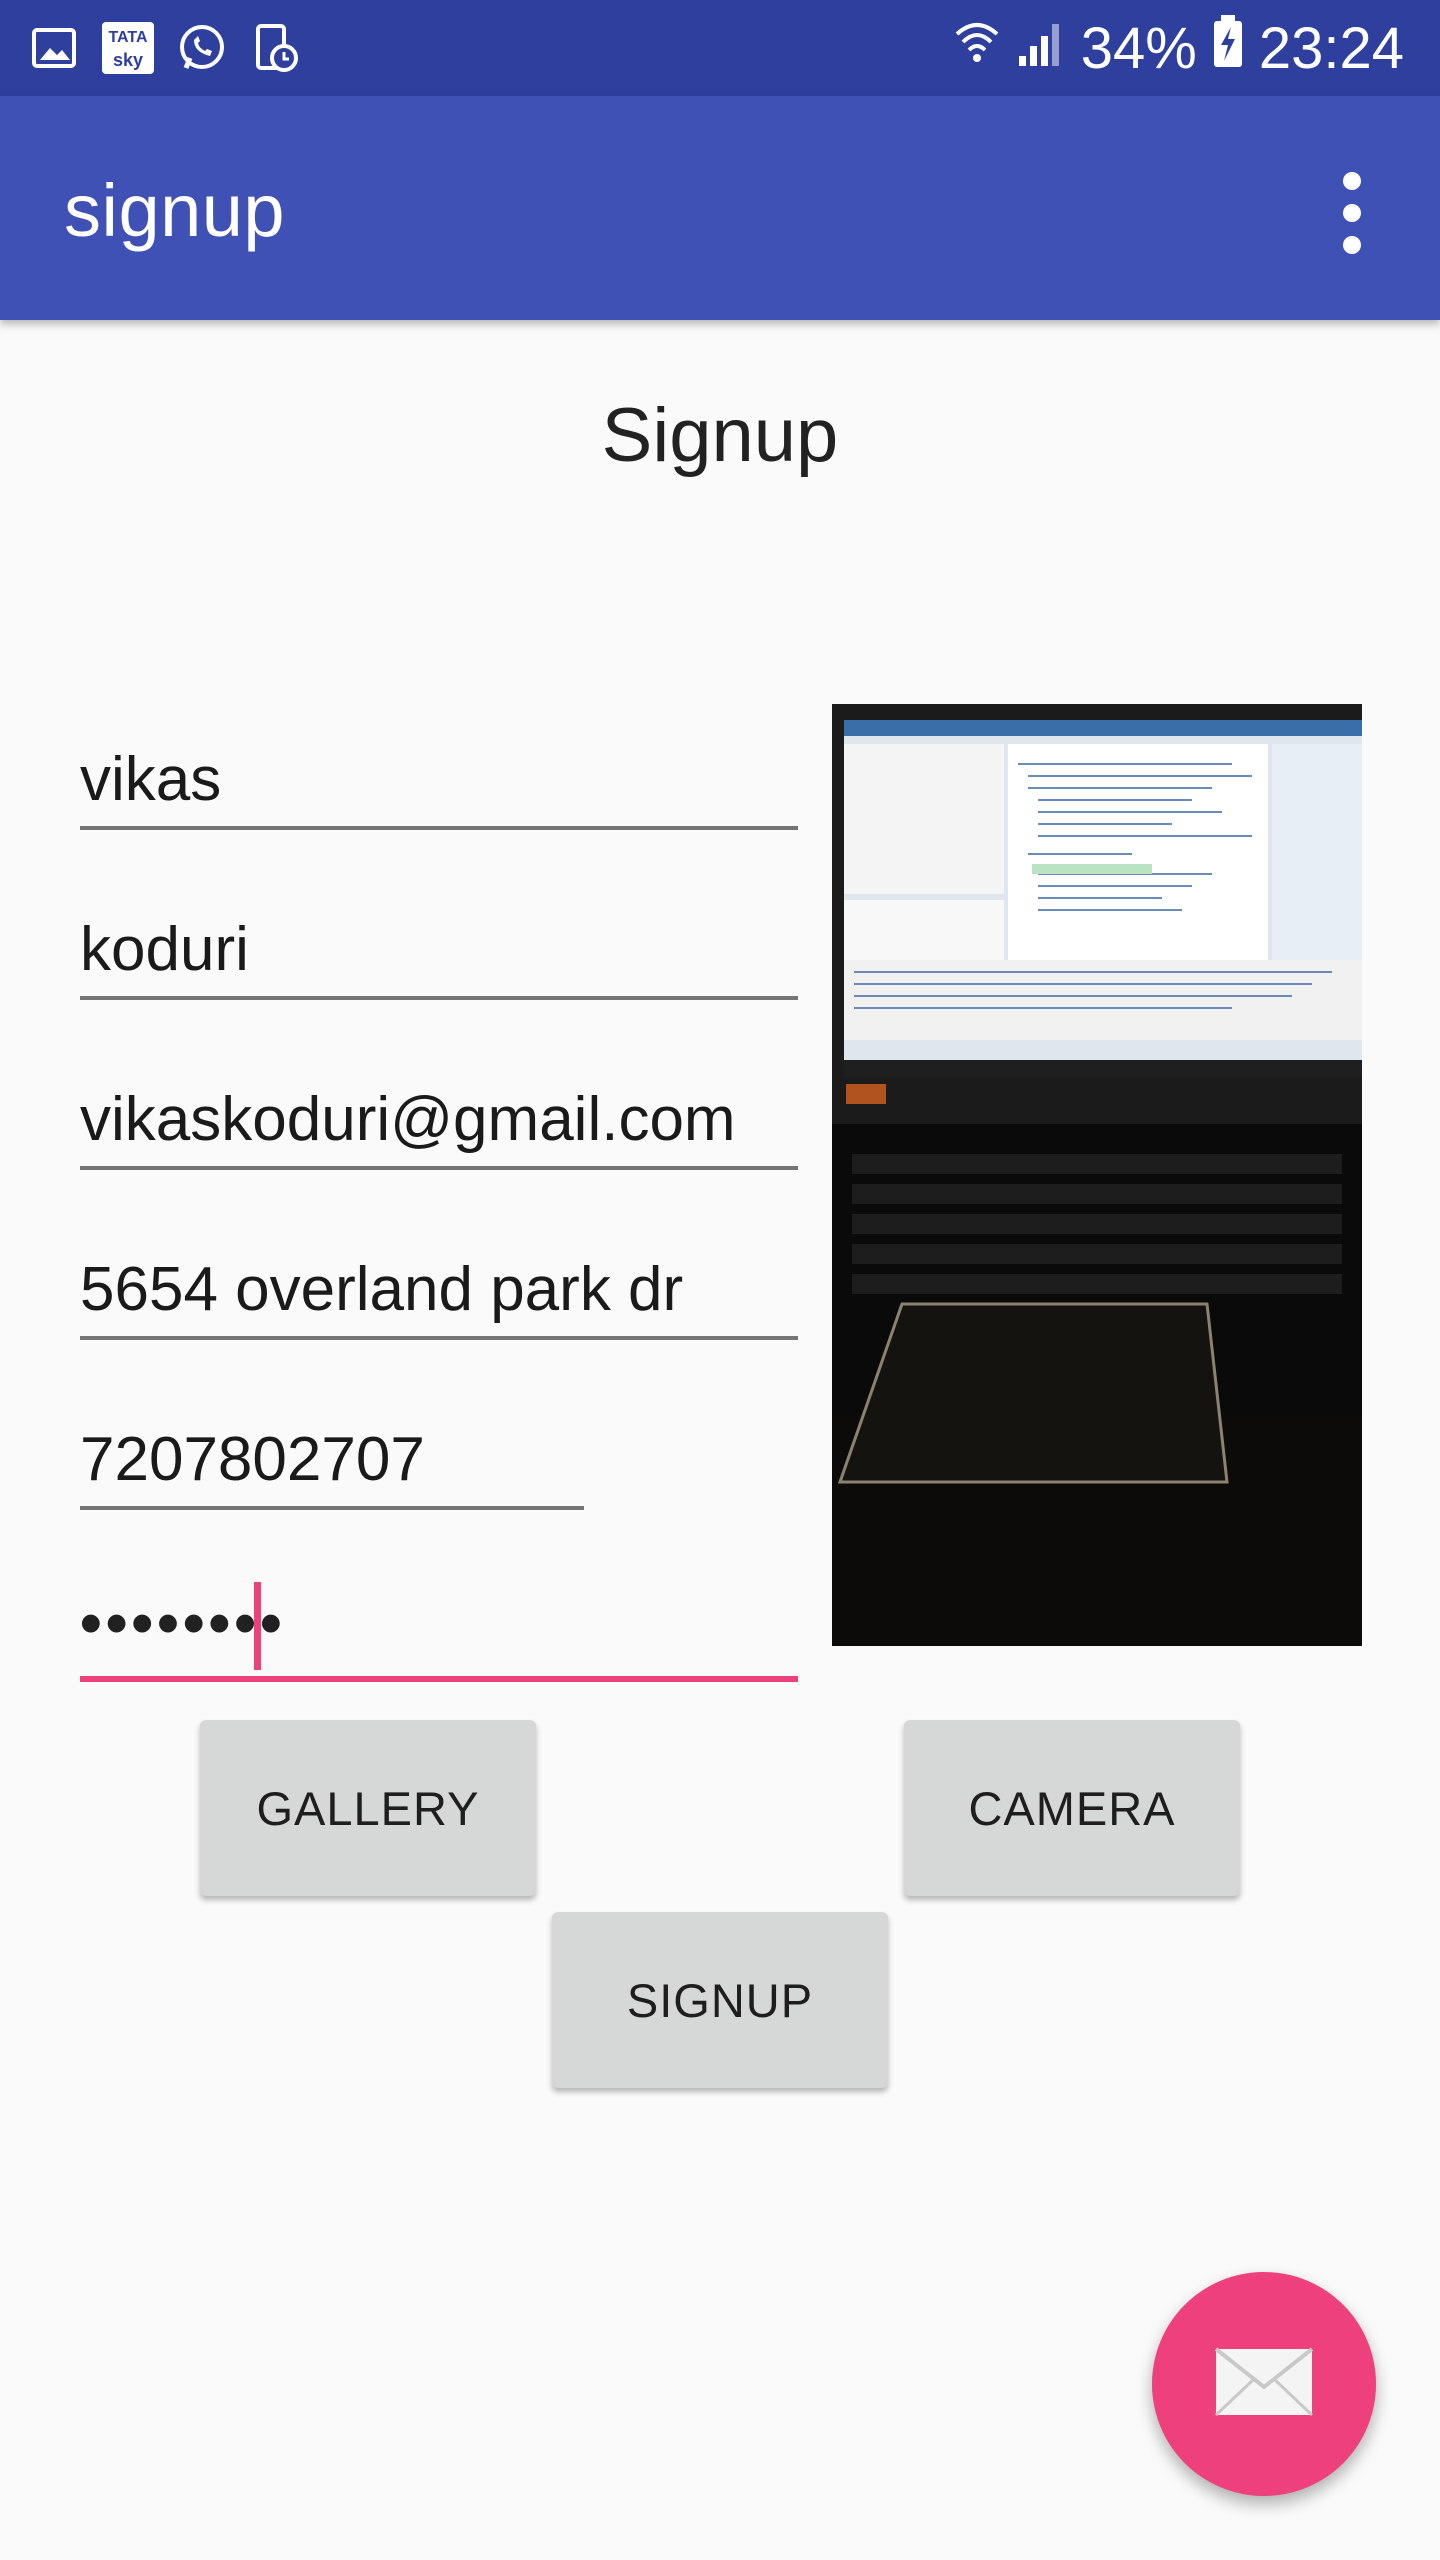 The image size is (1440, 2560). What do you see at coordinates (977, 48) in the screenshot?
I see `wifi-icon` at bounding box center [977, 48].